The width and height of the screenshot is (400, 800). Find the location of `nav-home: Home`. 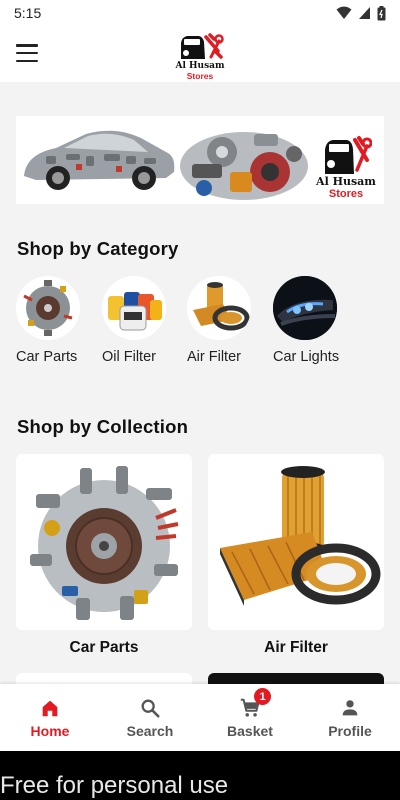

nav-home: Home is located at coordinates (50, 717).